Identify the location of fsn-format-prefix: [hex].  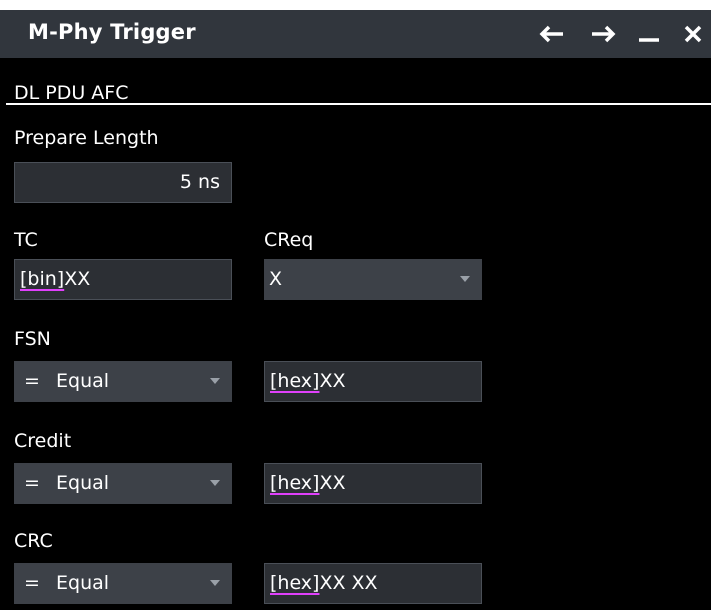
(295, 381).